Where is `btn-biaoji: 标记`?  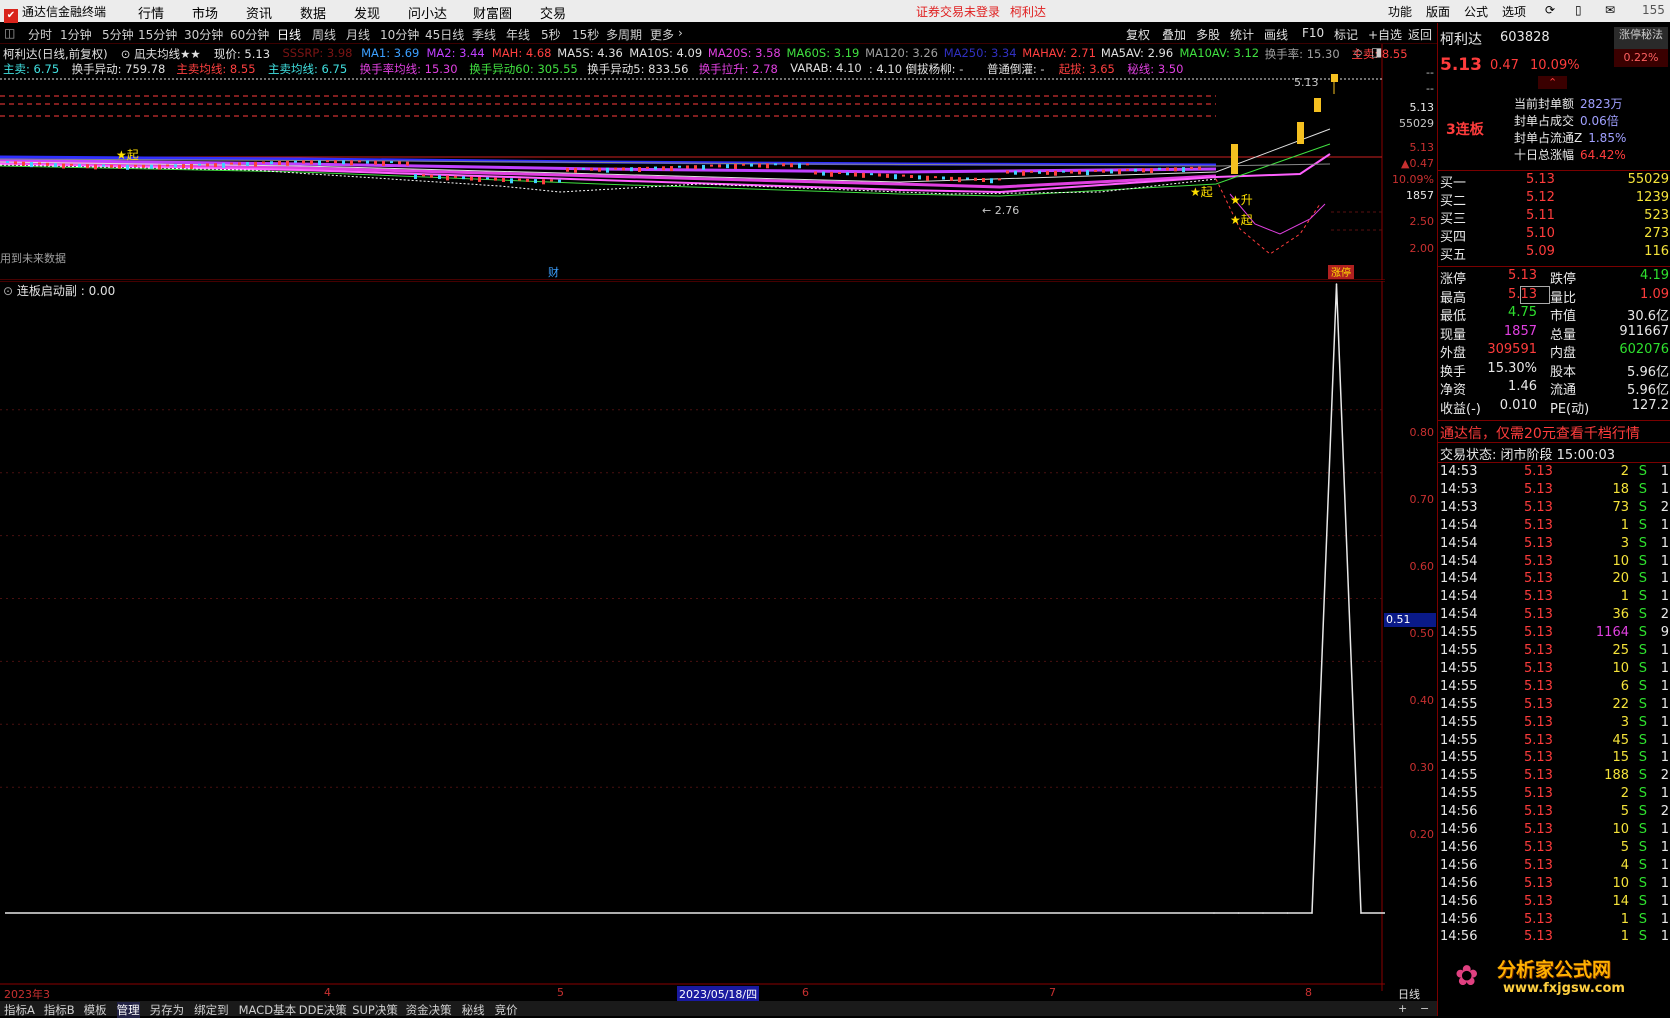
btn-biaoji: 标记 is located at coordinates (1346, 34).